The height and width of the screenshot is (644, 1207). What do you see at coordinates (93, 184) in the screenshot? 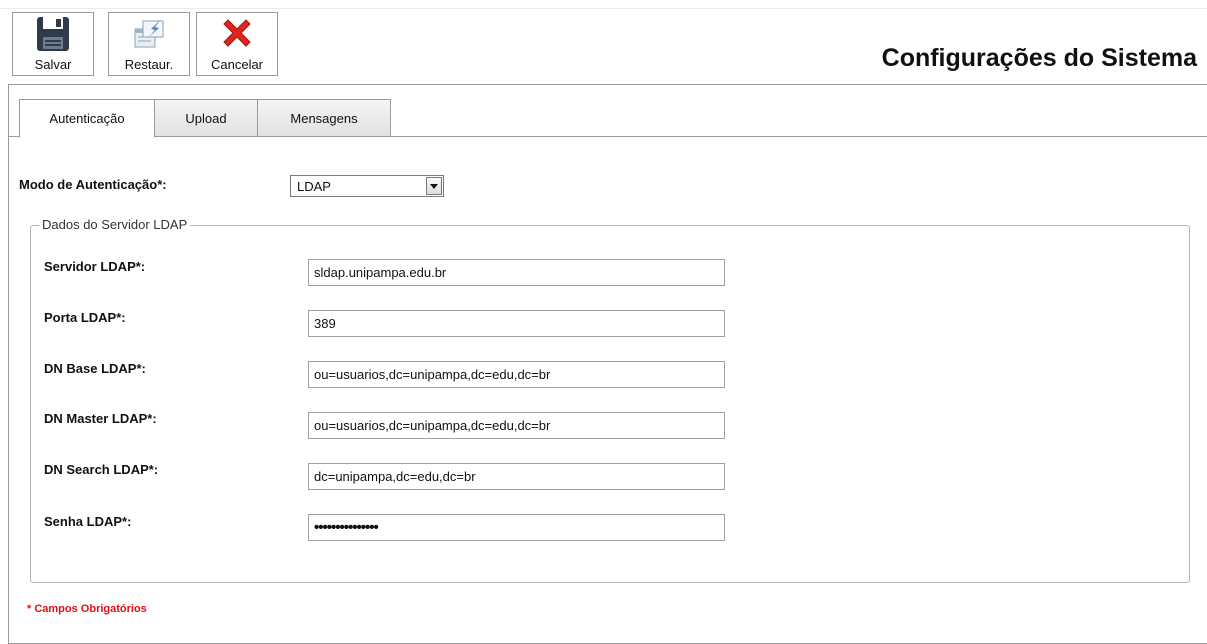
I see `auth-mode-label: Modo de Autenticação*:` at bounding box center [93, 184].